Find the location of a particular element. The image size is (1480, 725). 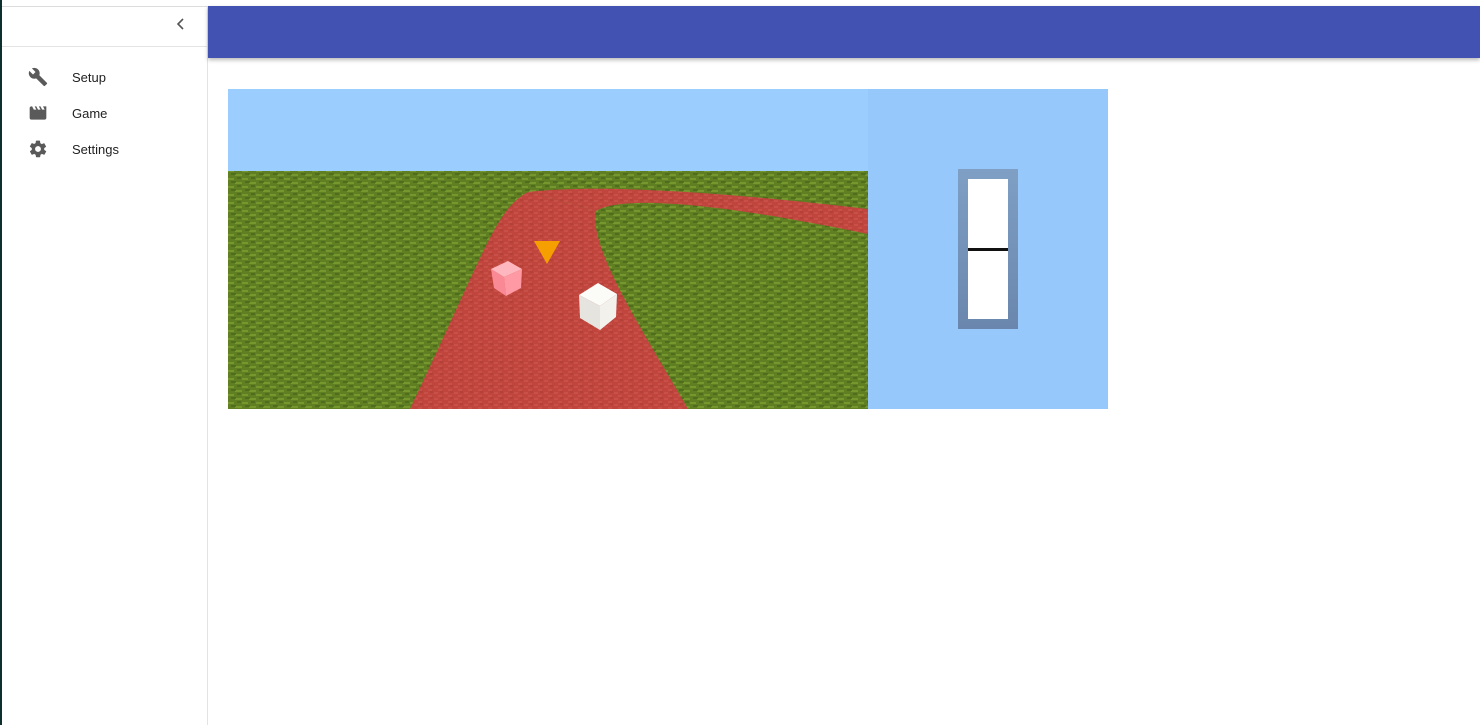

sidebar-item-label: Setup is located at coordinates (89, 77).